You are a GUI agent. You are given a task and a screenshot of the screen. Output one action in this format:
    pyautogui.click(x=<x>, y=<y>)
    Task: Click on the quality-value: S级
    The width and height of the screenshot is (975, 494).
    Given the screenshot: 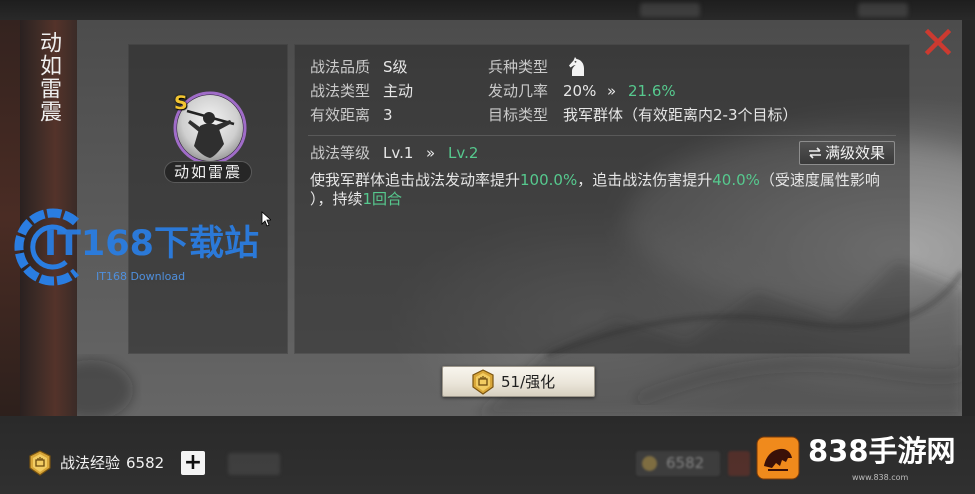 What is the action you would take?
    pyautogui.click(x=395, y=67)
    